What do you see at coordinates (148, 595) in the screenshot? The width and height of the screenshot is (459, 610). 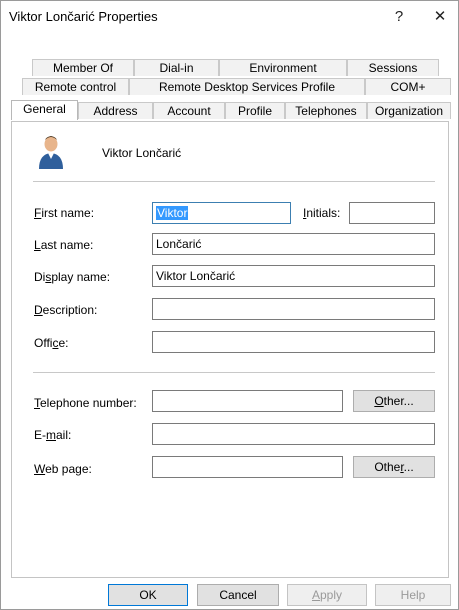 I see `ok-button: OK` at bounding box center [148, 595].